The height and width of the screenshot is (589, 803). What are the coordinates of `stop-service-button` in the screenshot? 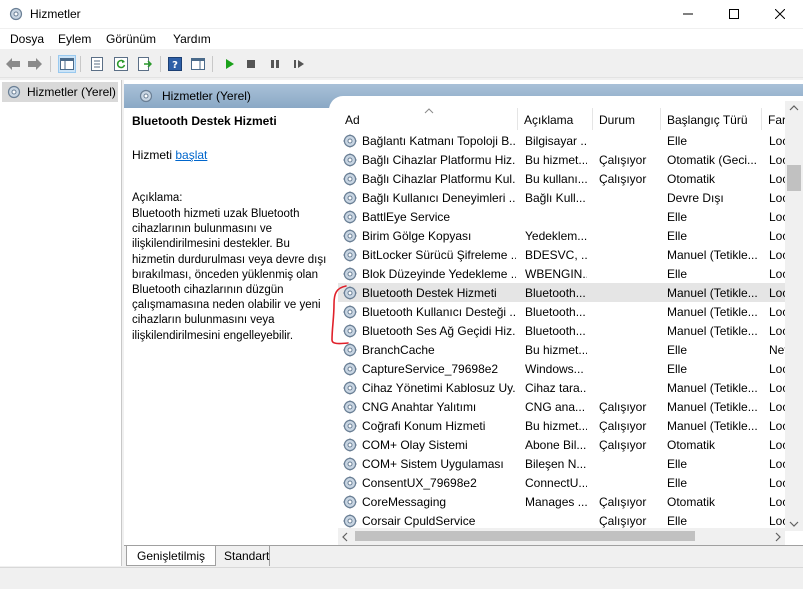 It's located at (251, 64).